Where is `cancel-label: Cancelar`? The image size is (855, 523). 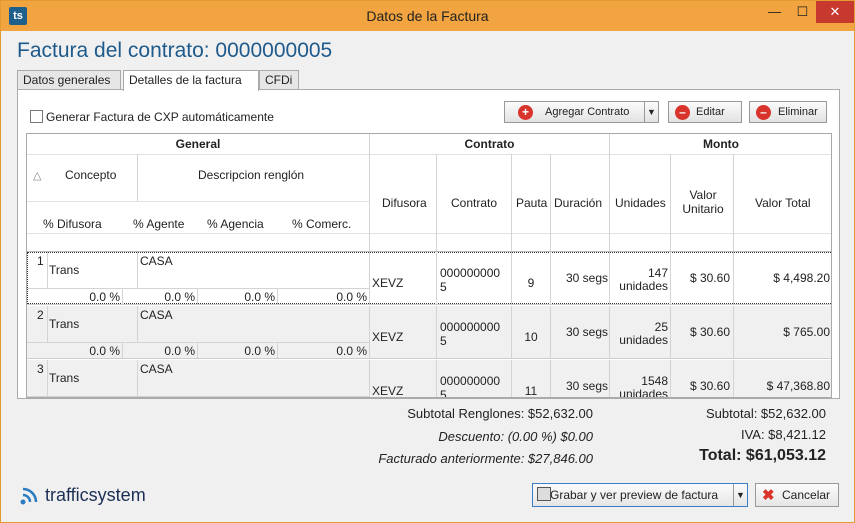 cancel-label: Cancelar is located at coordinates (806, 495).